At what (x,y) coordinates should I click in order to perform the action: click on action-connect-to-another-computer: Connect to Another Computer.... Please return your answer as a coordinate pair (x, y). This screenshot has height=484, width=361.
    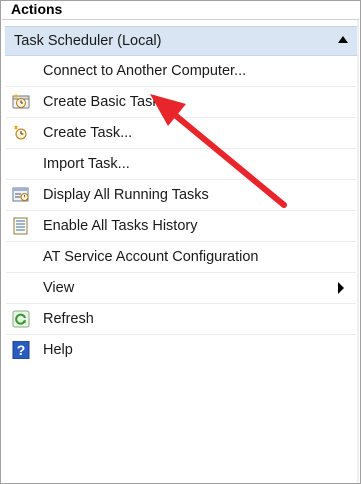
    Looking at the image, I should click on (181, 71).